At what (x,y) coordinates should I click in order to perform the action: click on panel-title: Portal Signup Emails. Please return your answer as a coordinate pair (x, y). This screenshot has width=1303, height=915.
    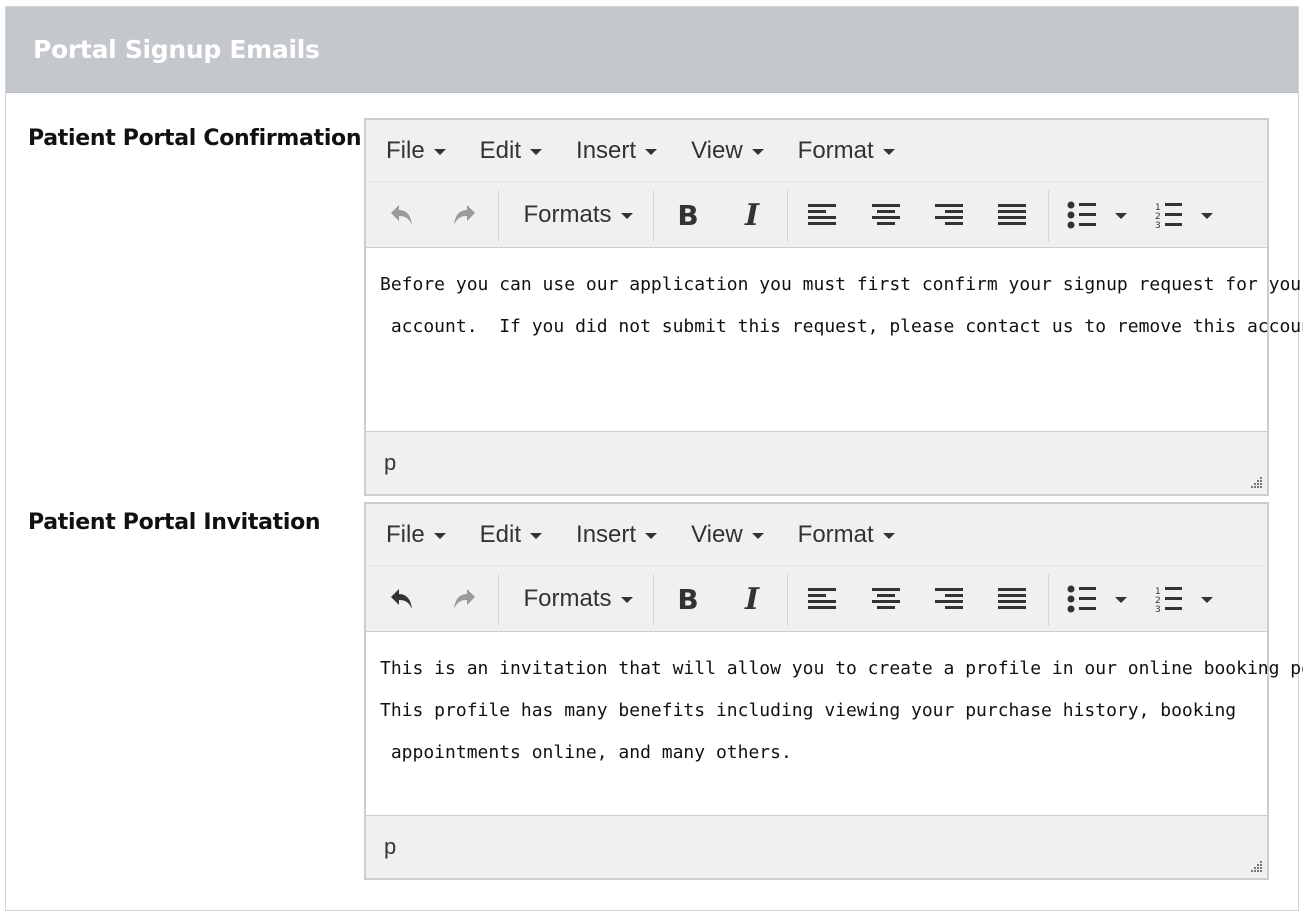
    Looking at the image, I should click on (176, 49).